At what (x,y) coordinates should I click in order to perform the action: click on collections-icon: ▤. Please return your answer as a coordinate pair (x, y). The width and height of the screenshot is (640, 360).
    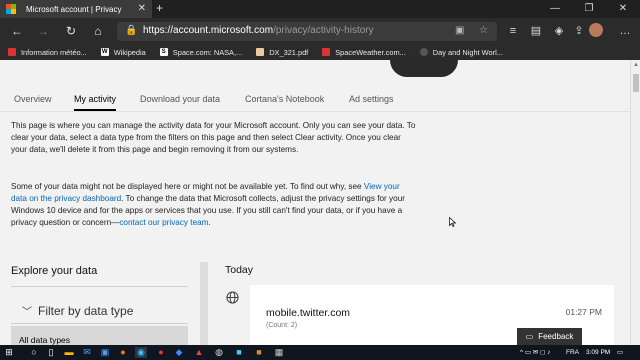
    Looking at the image, I should click on (536, 31).